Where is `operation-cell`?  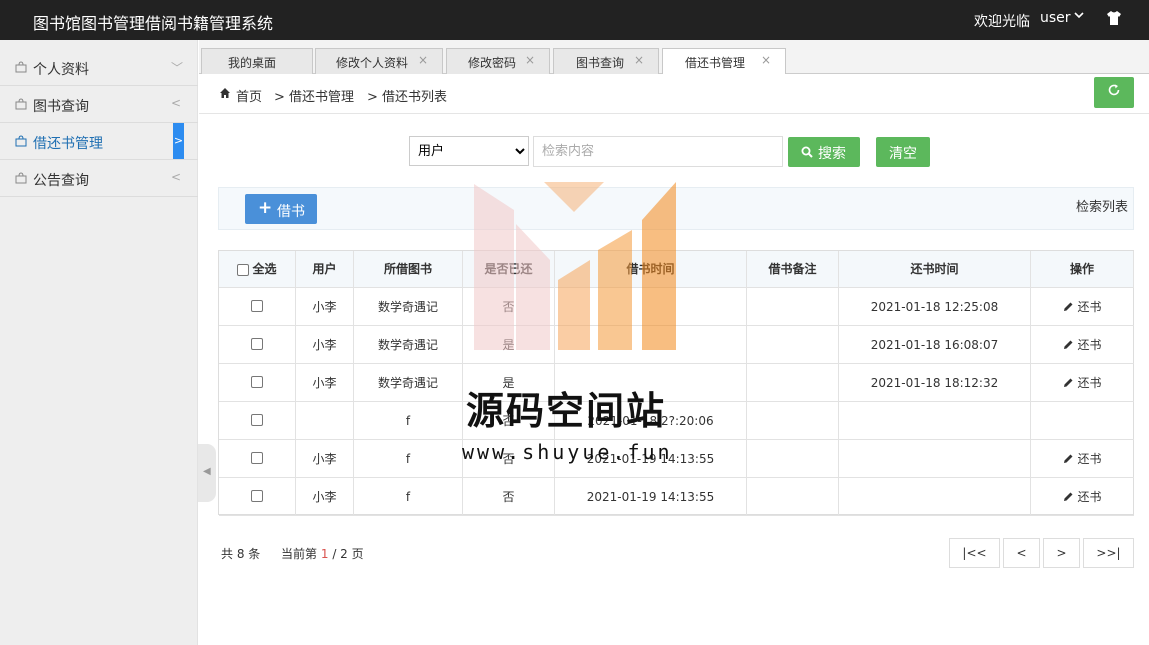
operation-cell is located at coordinates (1082, 421).